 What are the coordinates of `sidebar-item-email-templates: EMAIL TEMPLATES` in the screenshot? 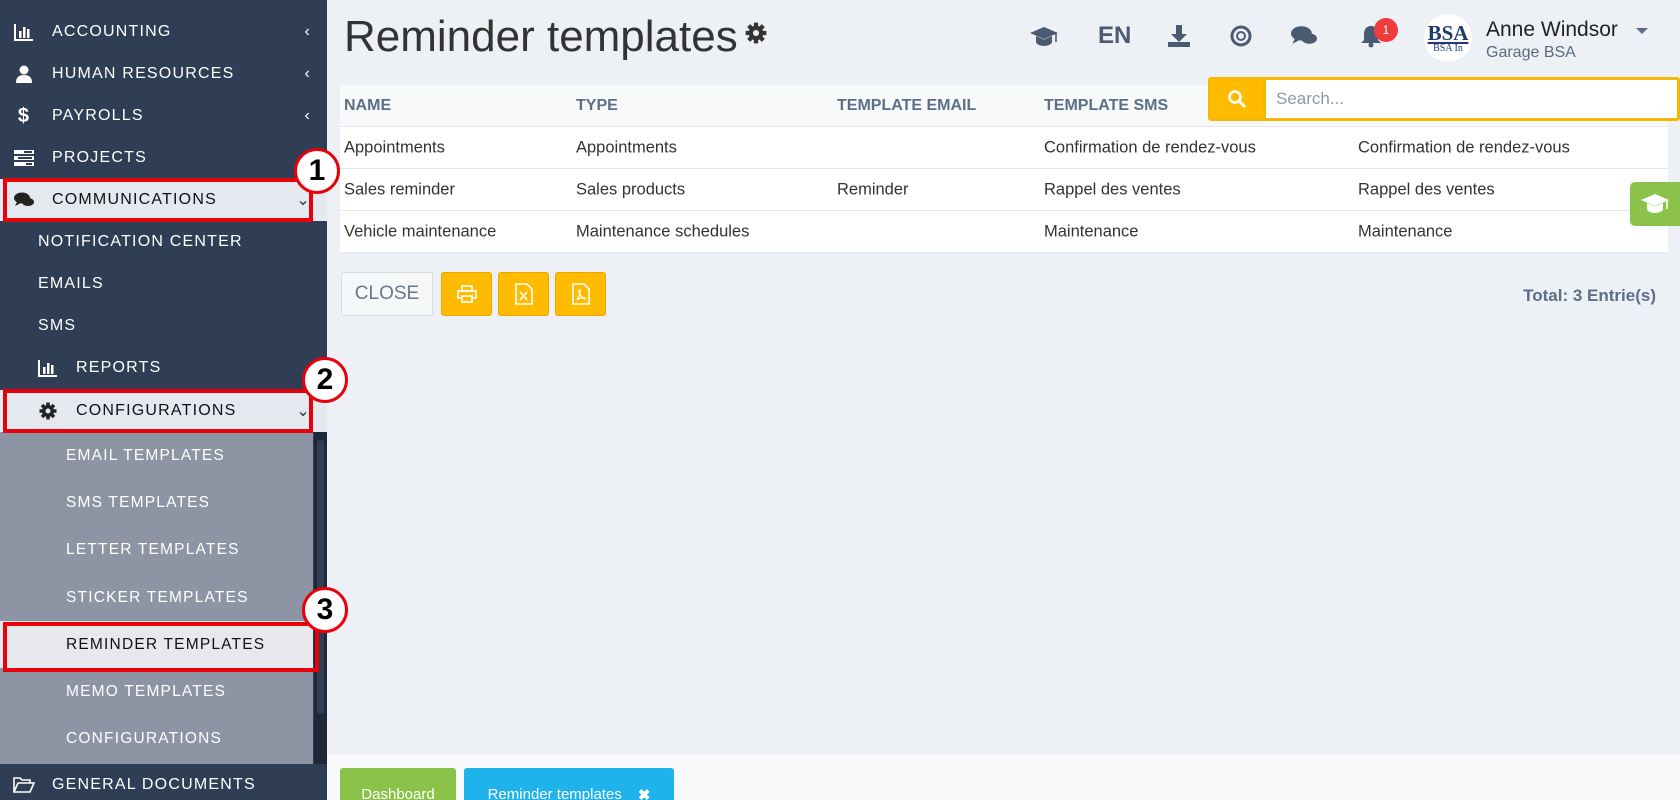 It's located at (156, 455).